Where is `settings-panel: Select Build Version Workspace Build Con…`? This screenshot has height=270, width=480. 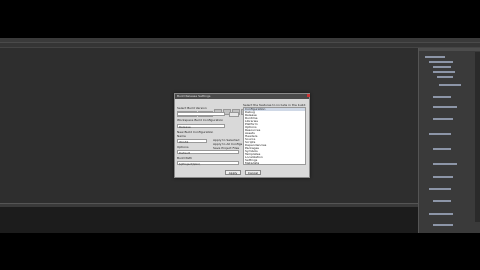
settings-panel: Select Build Version Workspace Build Con… is located at coordinates (209, 136).